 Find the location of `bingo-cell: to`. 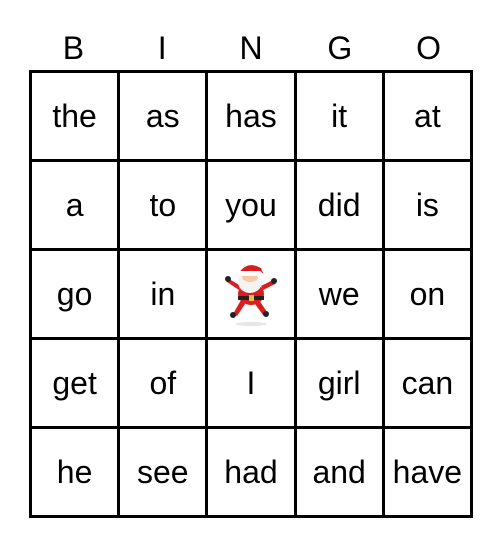

bingo-cell: to is located at coordinates (163, 205).